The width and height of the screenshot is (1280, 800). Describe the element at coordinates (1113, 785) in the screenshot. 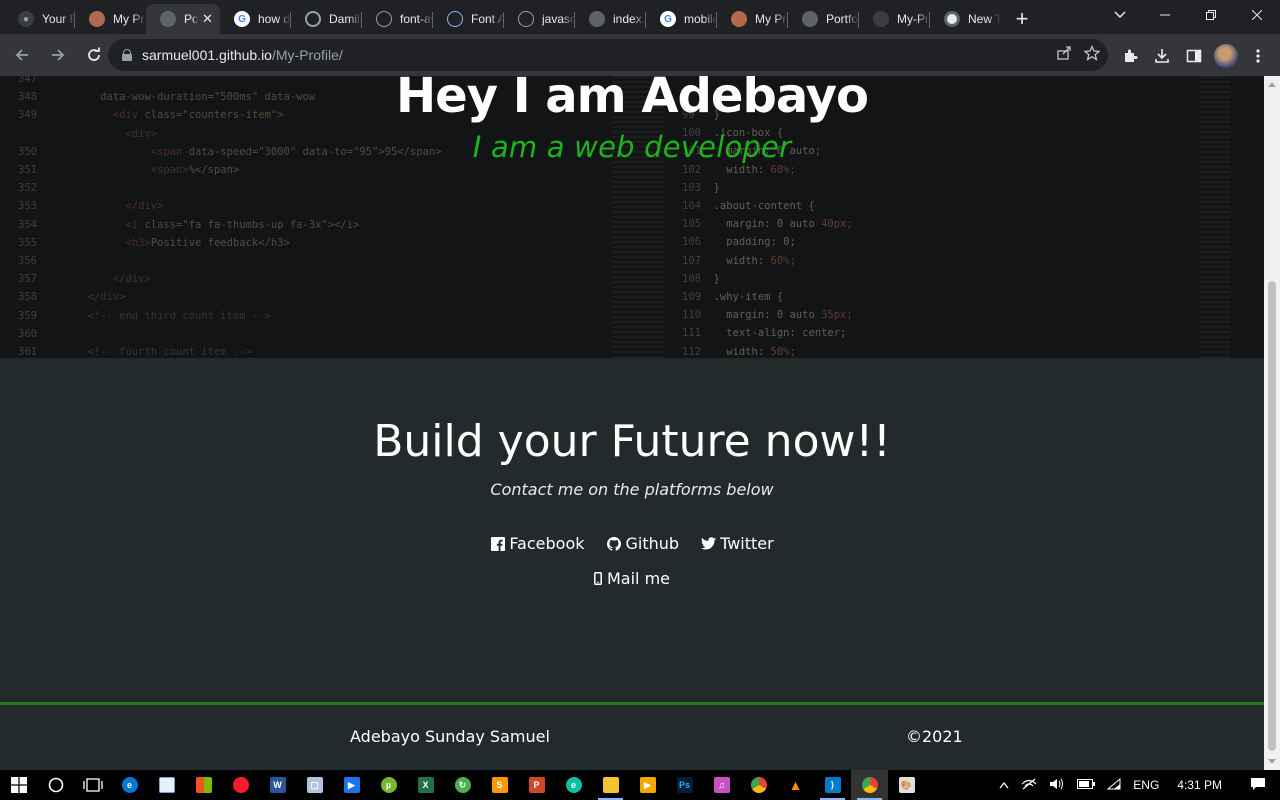

I see `wifi-icon` at that location.